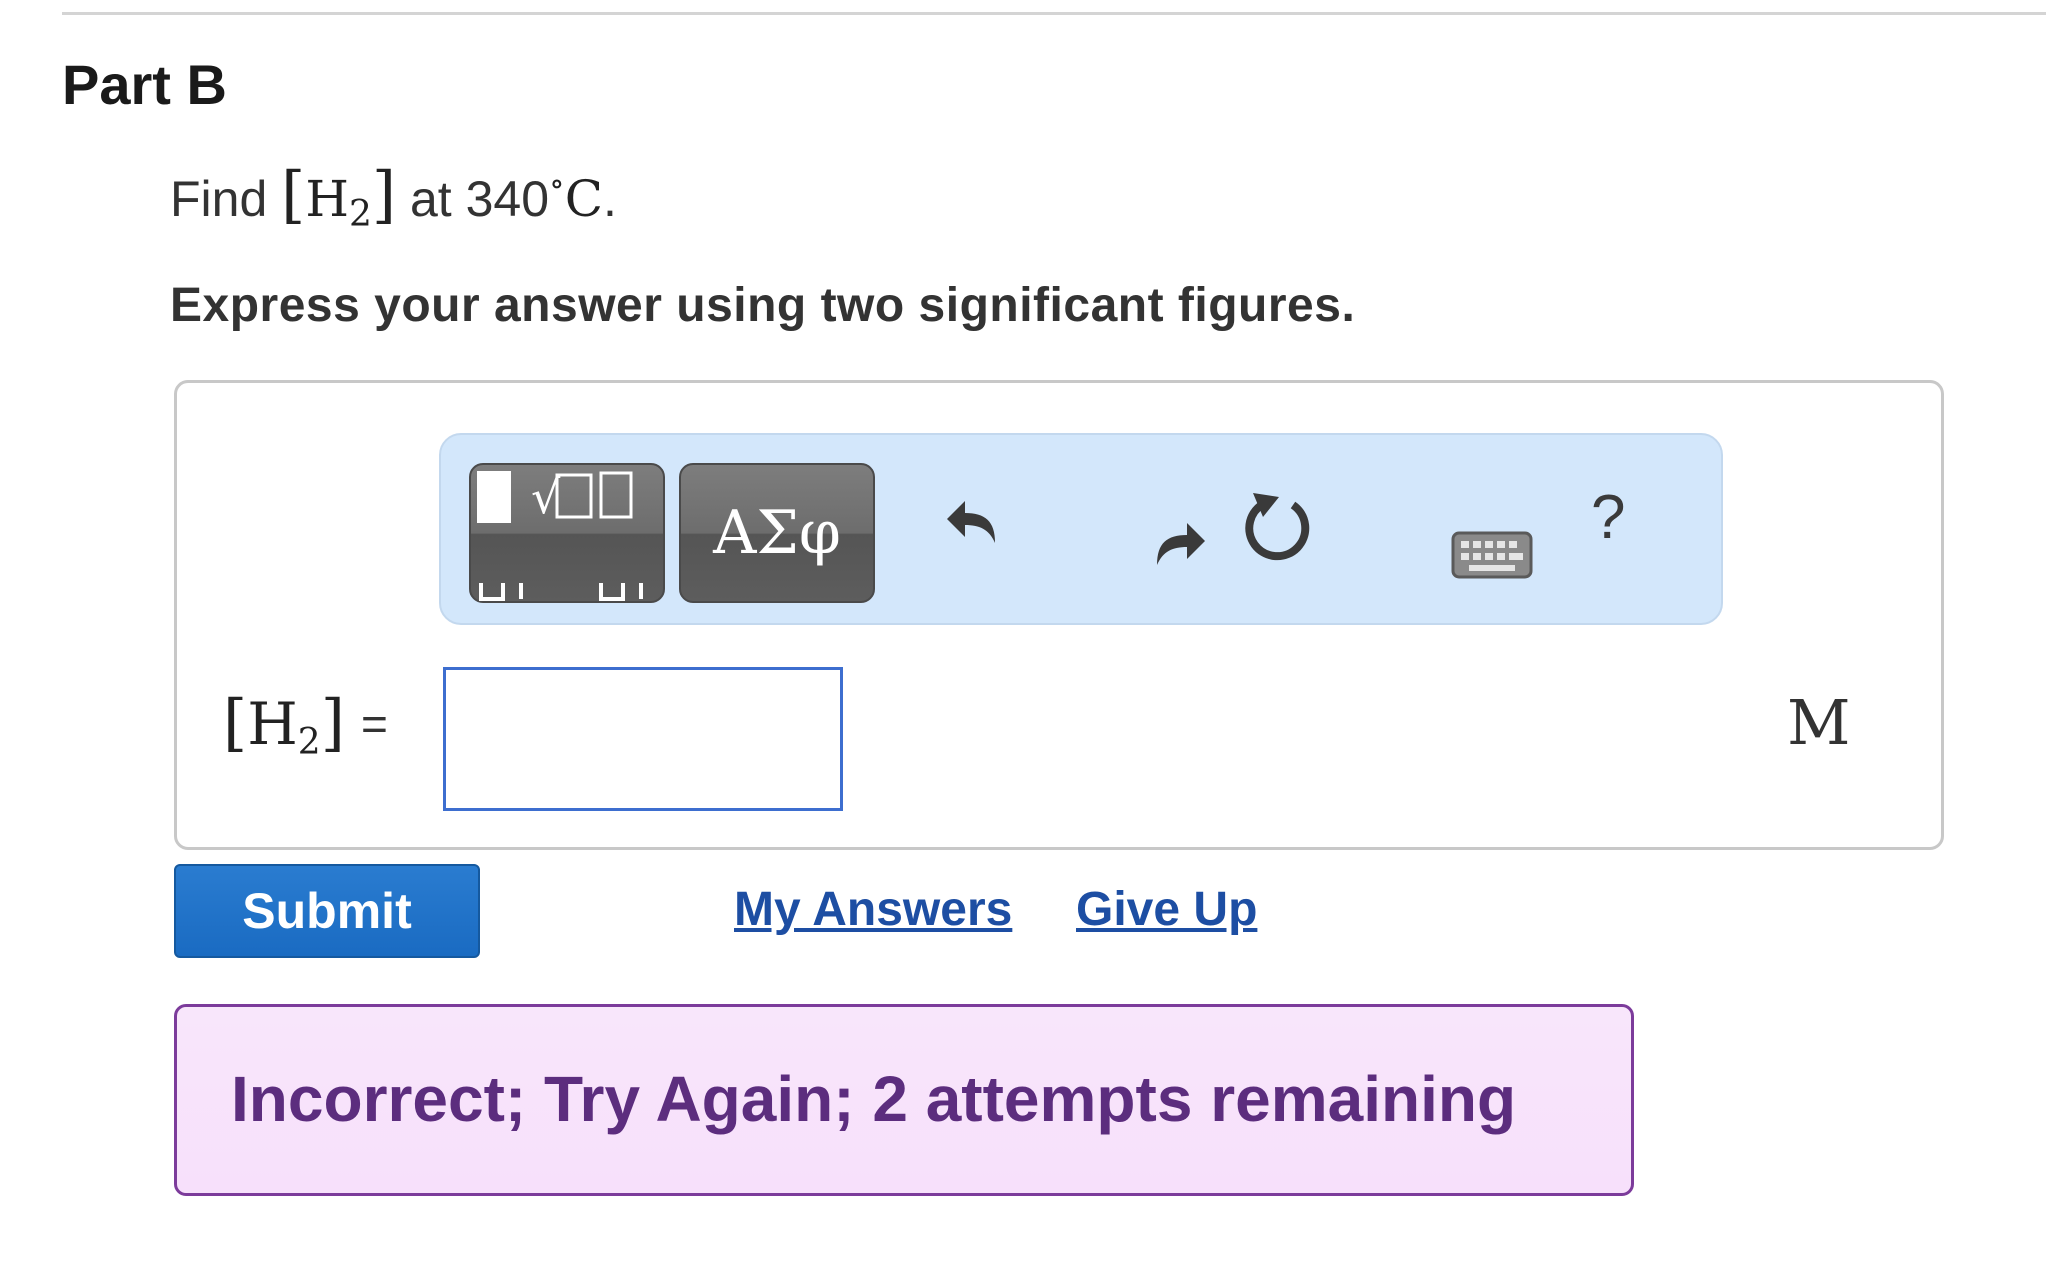  I want to click on equals-sign: =, so click(374, 724).